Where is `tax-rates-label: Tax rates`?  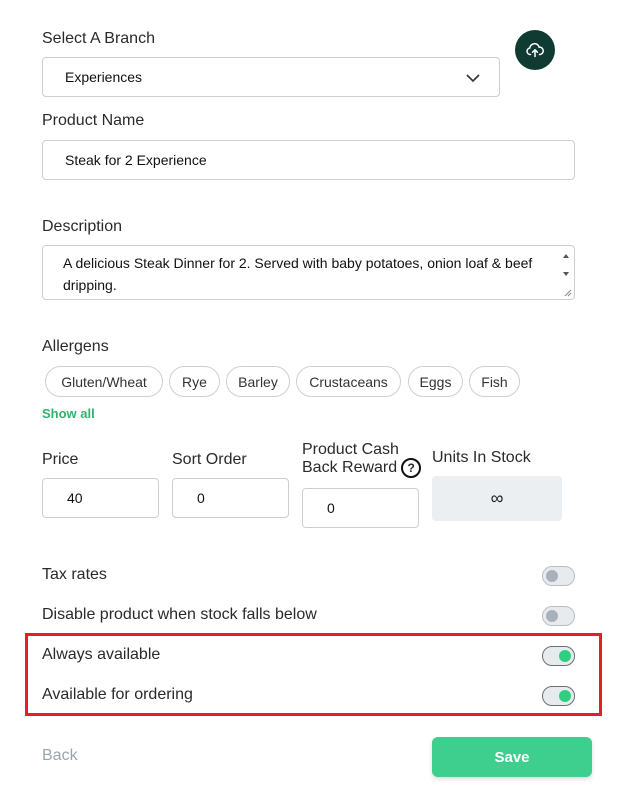 tax-rates-label: Tax rates is located at coordinates (74, 574).